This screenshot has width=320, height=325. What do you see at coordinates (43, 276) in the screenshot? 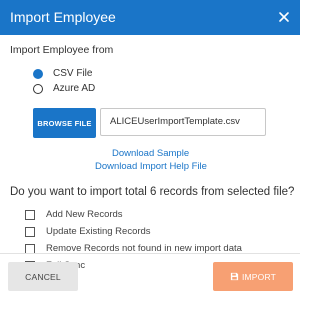
I see `cancel-button: CANCEL` at bounding box center [43, 276].